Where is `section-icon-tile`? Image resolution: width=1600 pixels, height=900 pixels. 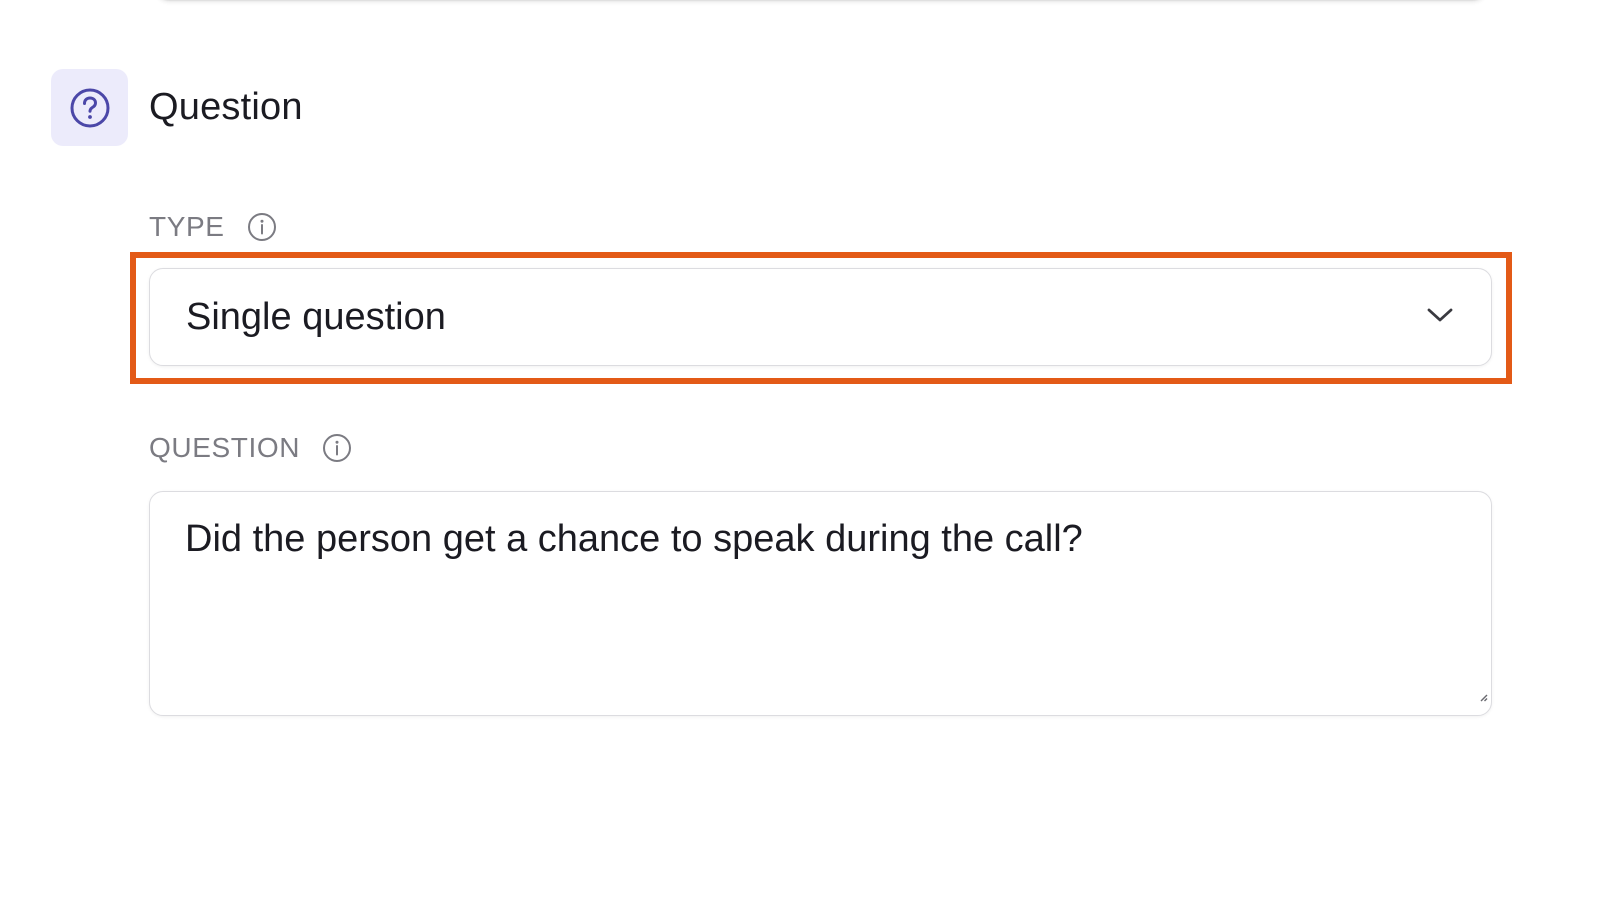 section-icon-tile is located at coordinates (89, 107).